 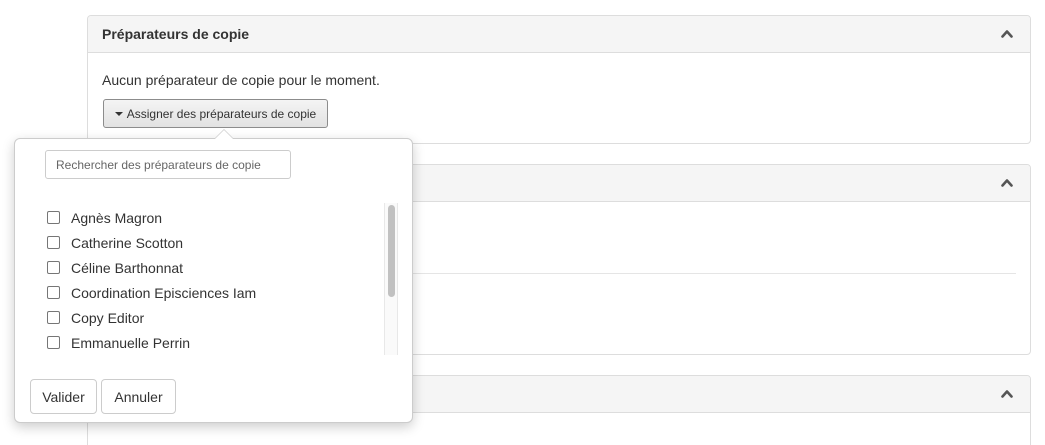 What do you see at coordinates (391, 251) in the screenshot?
I see `scrollbar-thumb` at bounding box center [391, 251].